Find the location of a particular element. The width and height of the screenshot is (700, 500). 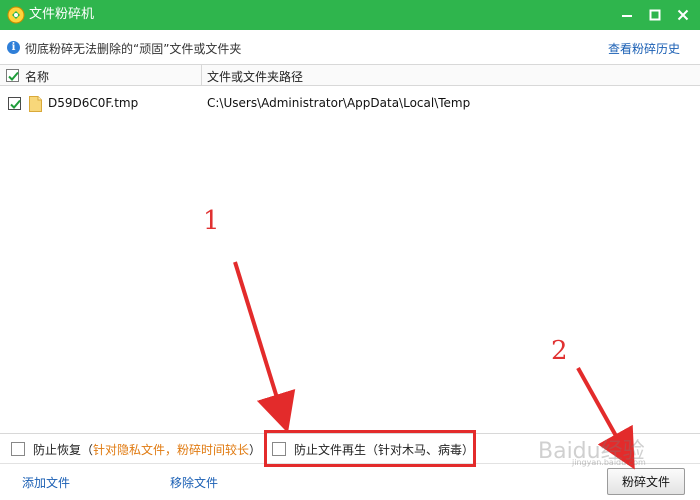

add-file-button: 添加文件 is located at coordinates (46, 482).